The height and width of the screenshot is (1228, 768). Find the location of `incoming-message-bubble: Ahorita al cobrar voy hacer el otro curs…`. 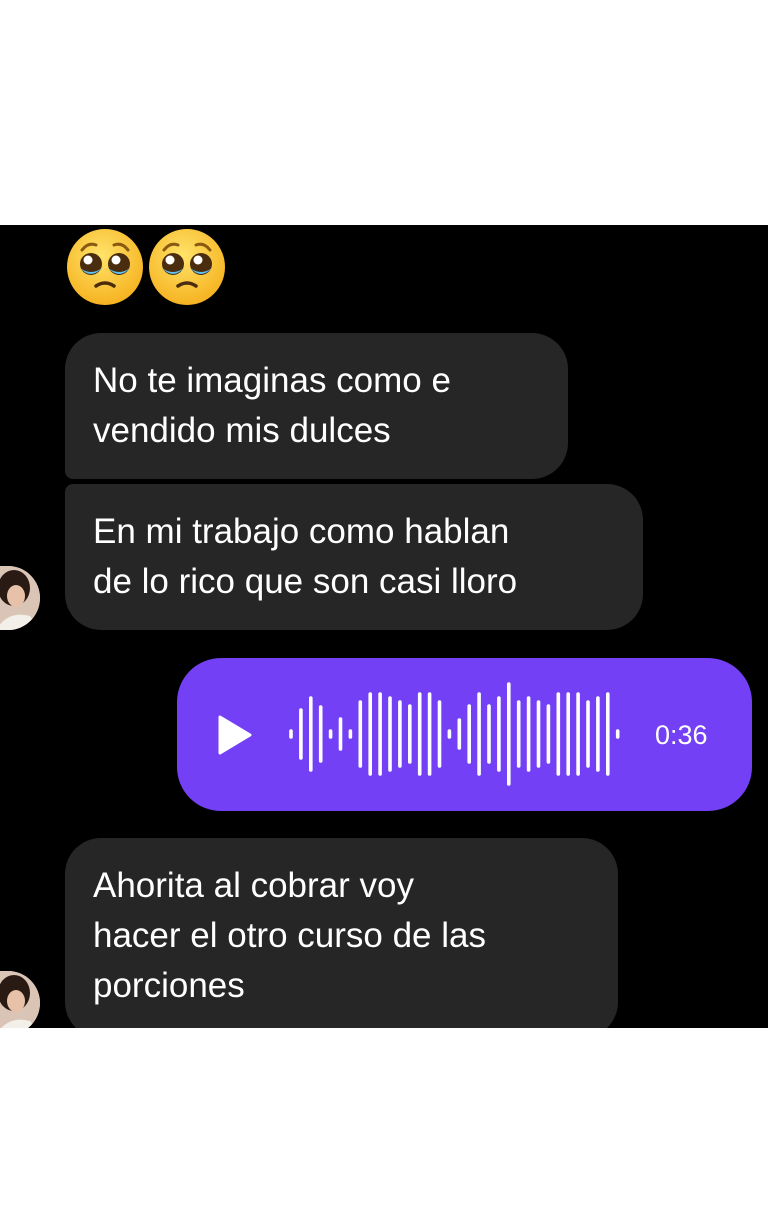

incoming-message-bubble: Ahorita al cobrar voy hacer el otro curs… is located at coordinates (341, 933).